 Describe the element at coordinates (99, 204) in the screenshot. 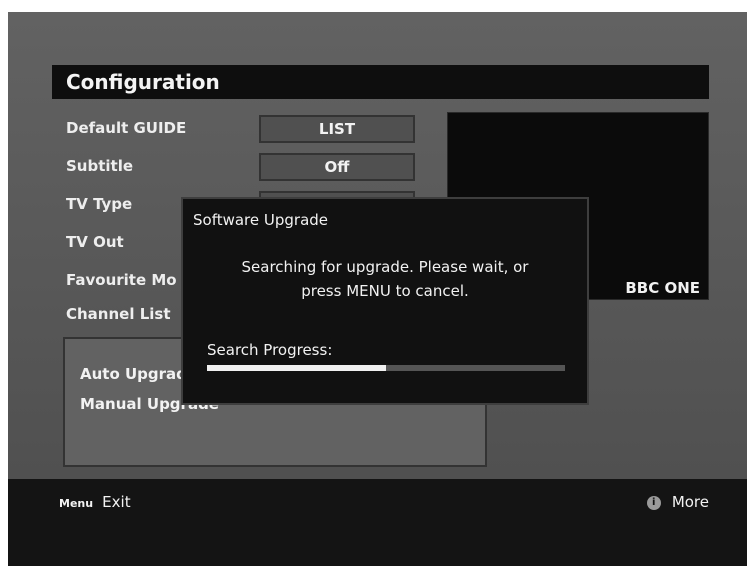

I see `setting-label-tv-type: TV Type` at that location.